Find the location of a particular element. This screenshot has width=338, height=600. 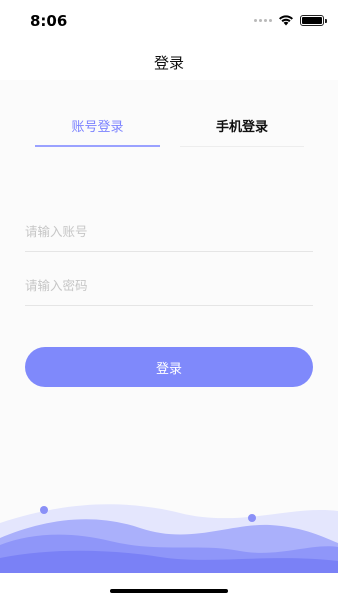

account-input is located at coordinates (169, 231).